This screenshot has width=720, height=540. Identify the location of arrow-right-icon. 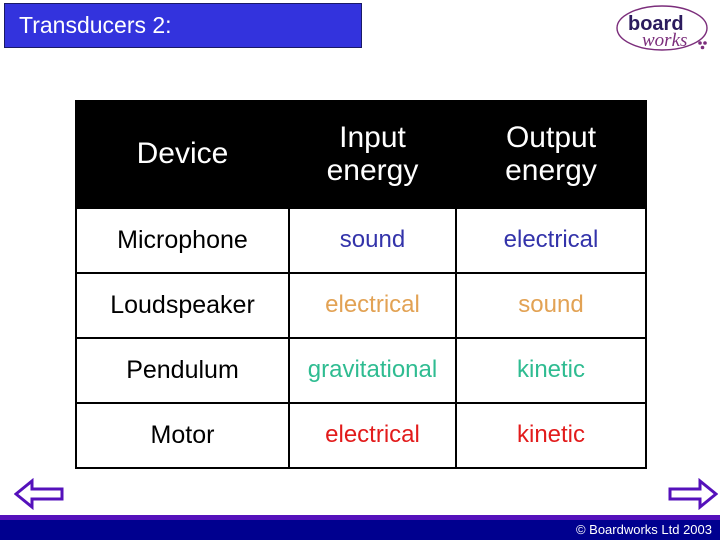
(693, 494).